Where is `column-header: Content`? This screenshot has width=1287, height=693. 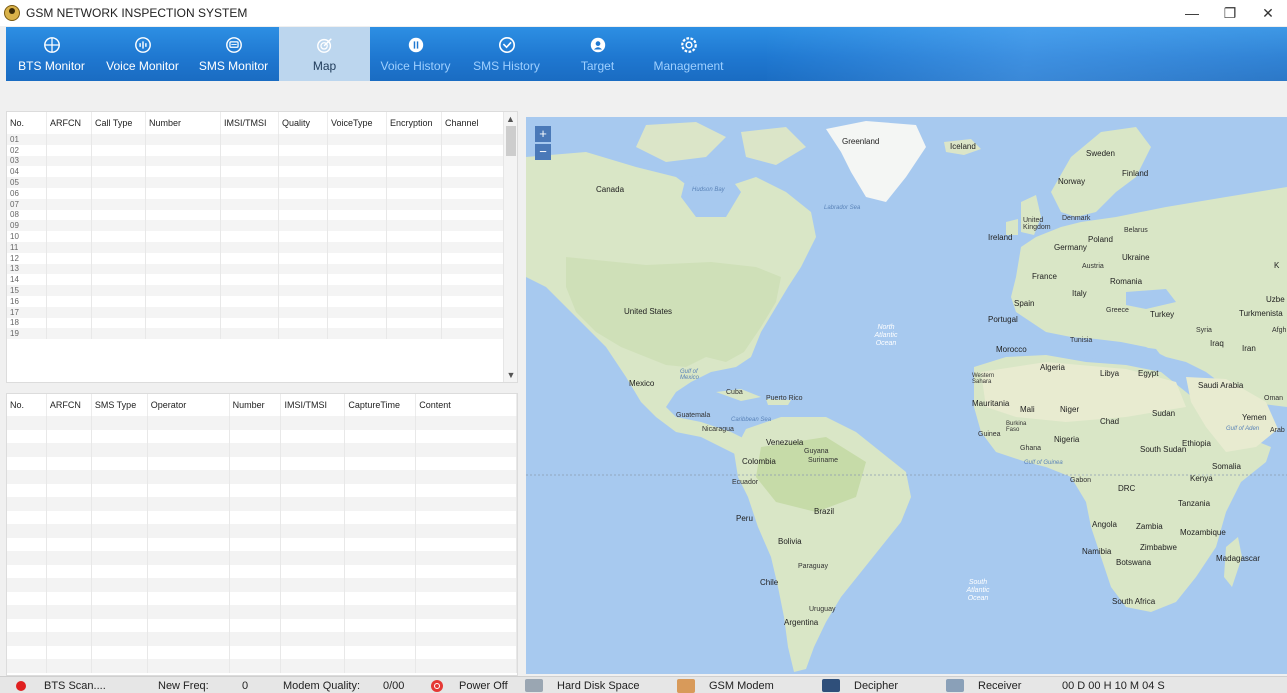
column-header: Content is located at coordinates (466, 405).